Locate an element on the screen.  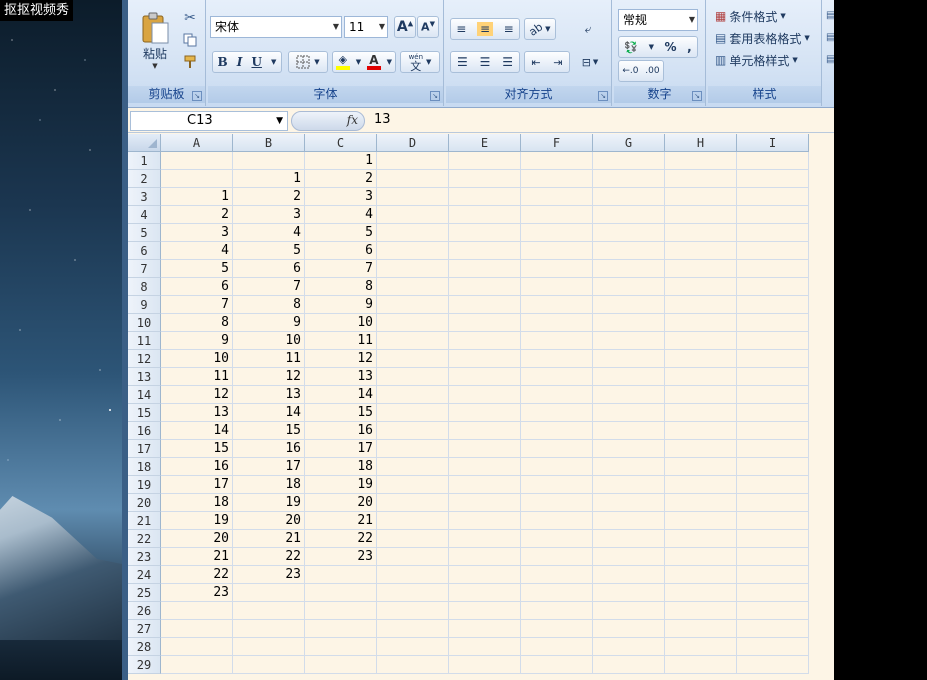
align-left-icon: ☰ is located at coordinates (462, 62).